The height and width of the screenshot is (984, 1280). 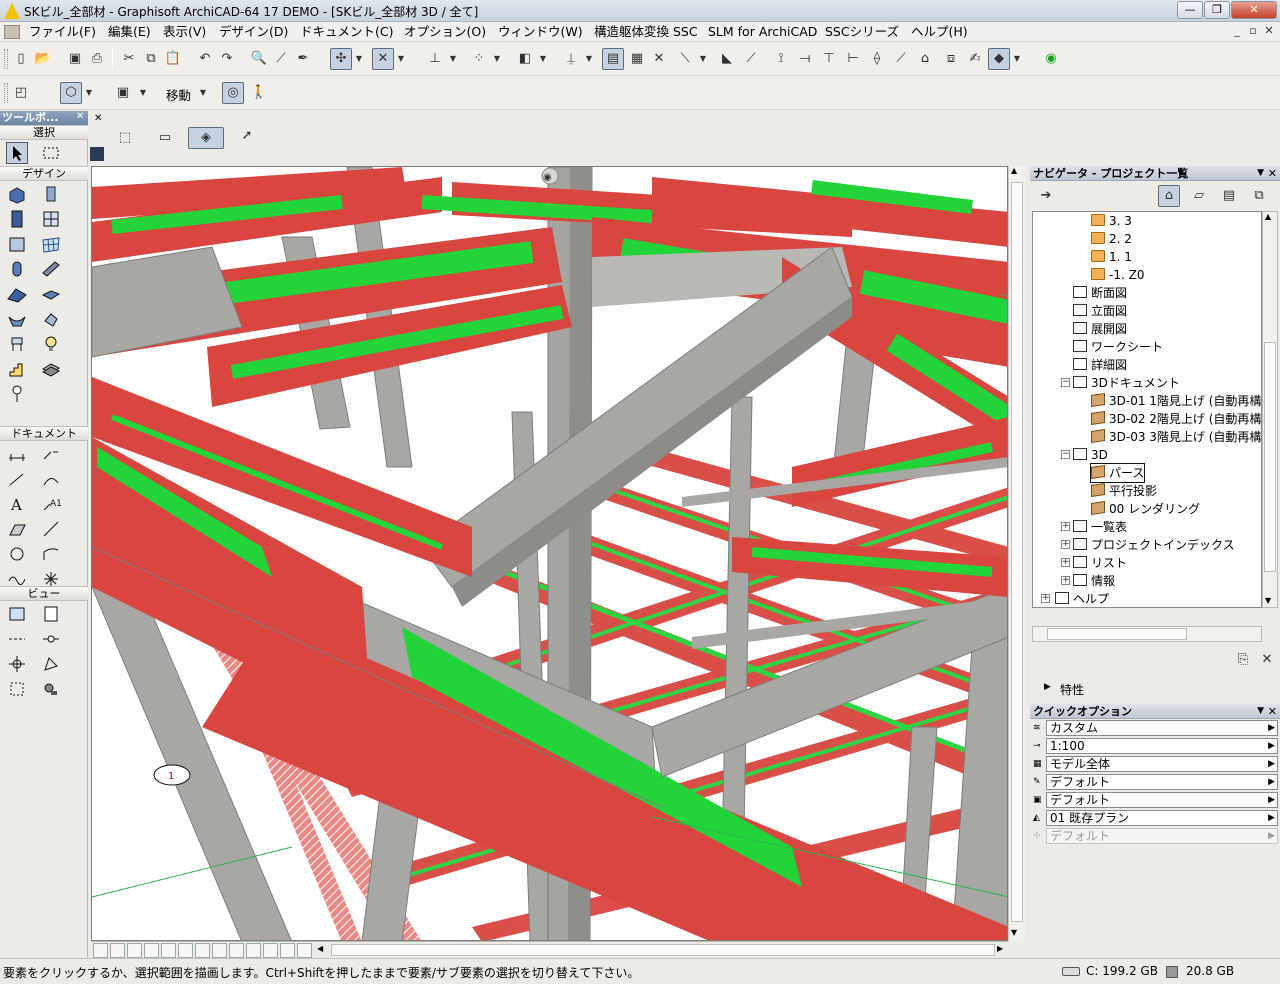 What do you see at coordinates (1162, 818) in the screenshot?
I see `renovation-filter-select: 01 既存プラン ▶` at bounding box center [1162, 818].